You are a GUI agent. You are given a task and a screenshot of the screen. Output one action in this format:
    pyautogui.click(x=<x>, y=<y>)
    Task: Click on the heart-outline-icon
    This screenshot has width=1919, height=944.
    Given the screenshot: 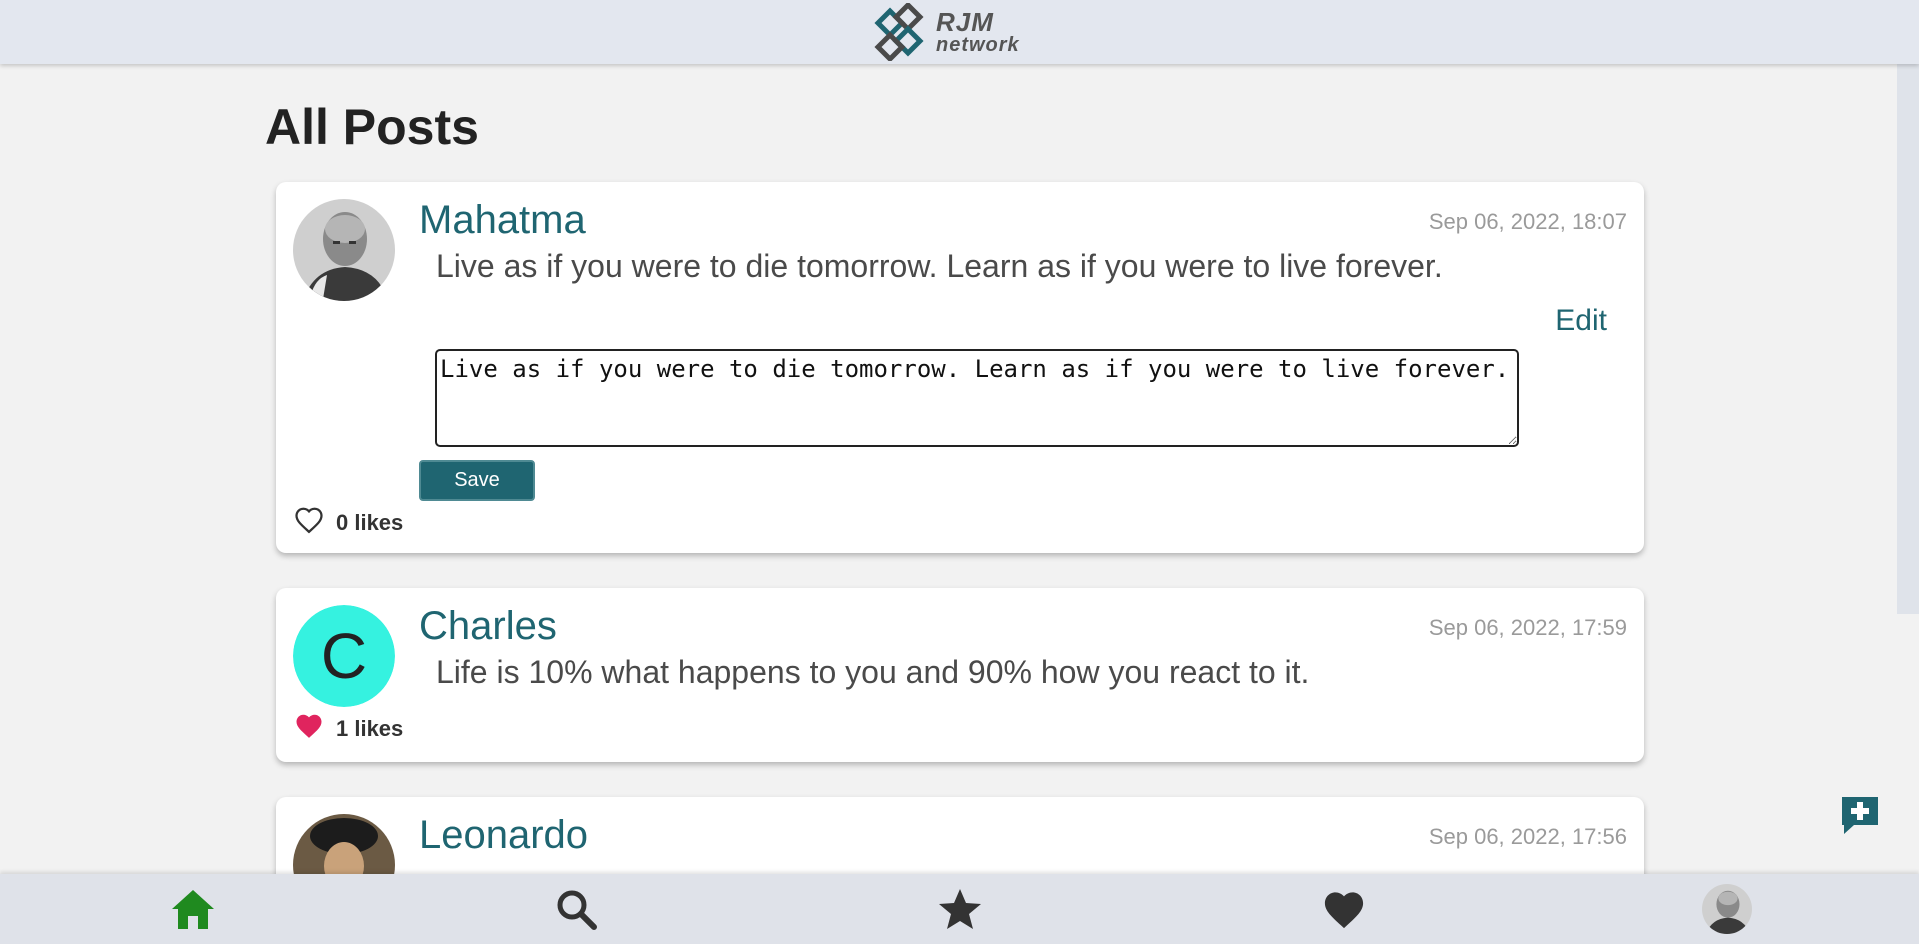 What is the action you would take?
    pyautogui.click(x=309, y=522)
    